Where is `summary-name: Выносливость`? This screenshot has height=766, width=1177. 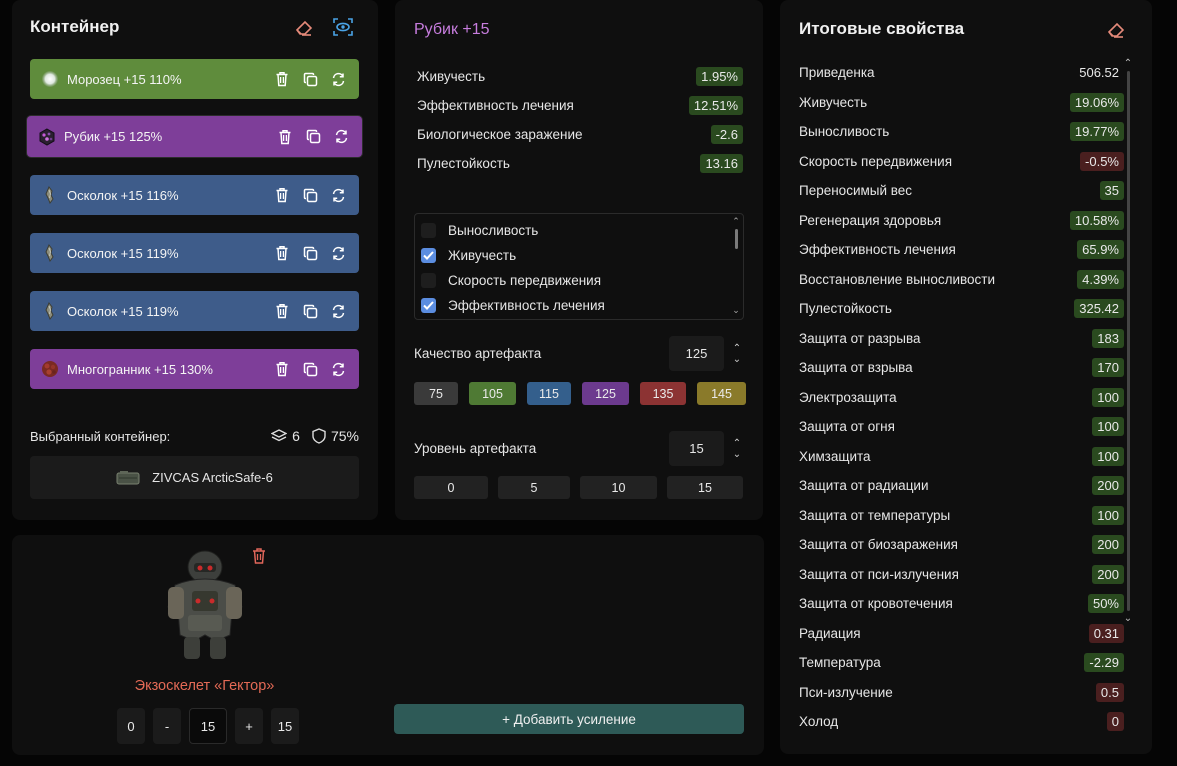
summary-name: Выносливость is located at coordinates (844, 132).